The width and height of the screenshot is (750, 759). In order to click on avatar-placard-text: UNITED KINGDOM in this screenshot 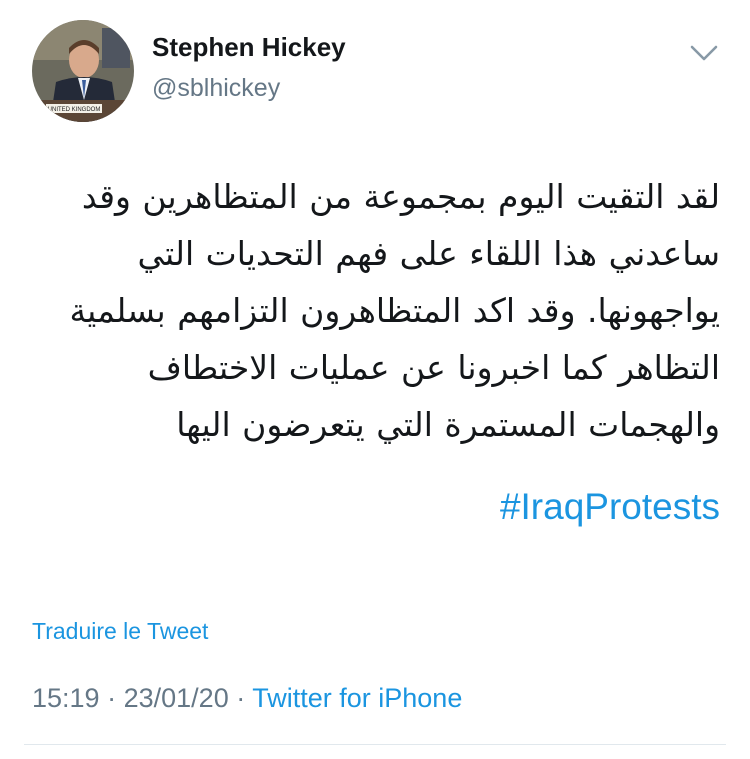, I will do `click(74, 110)`.